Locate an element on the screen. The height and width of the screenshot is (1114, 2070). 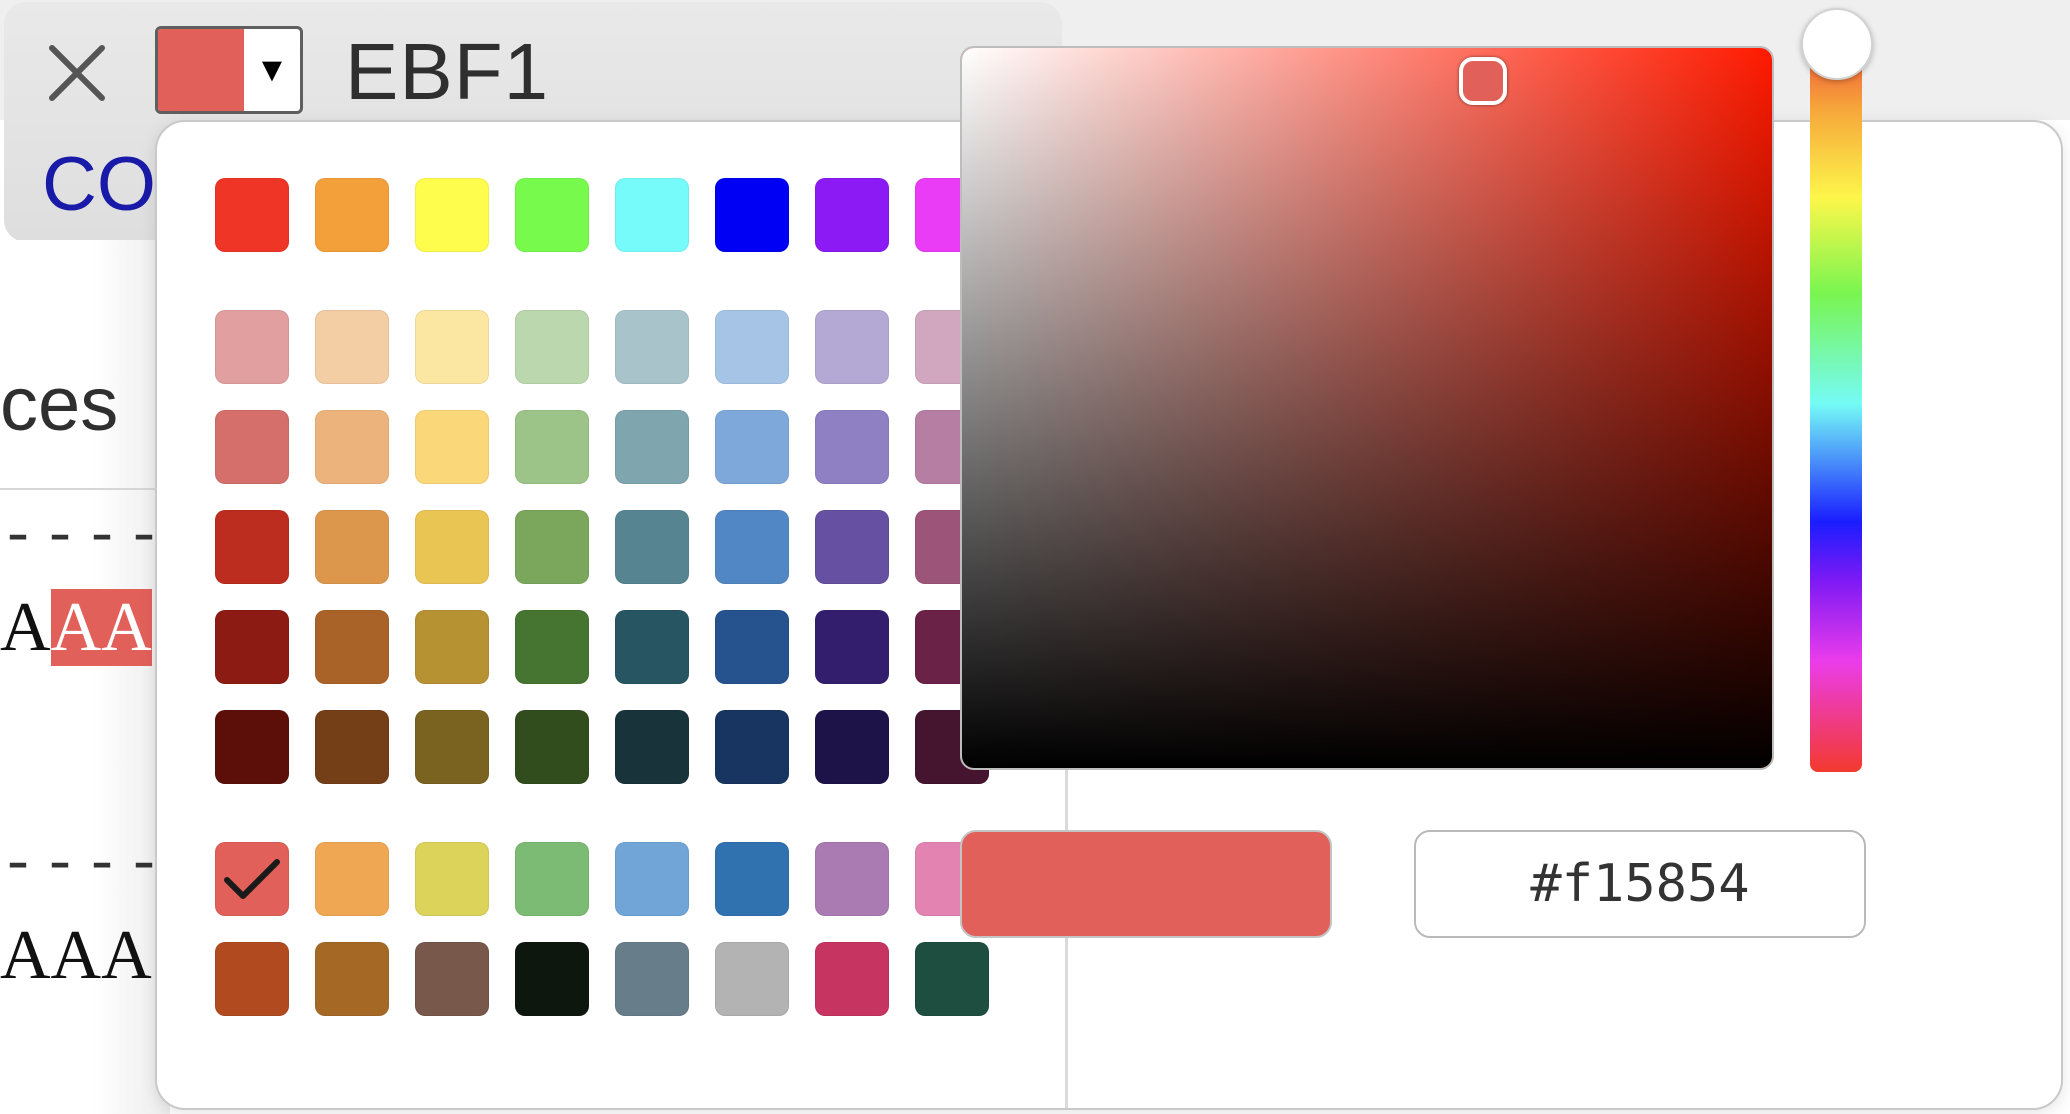
saturation-value-handle is located at coordinates (1483, 81).